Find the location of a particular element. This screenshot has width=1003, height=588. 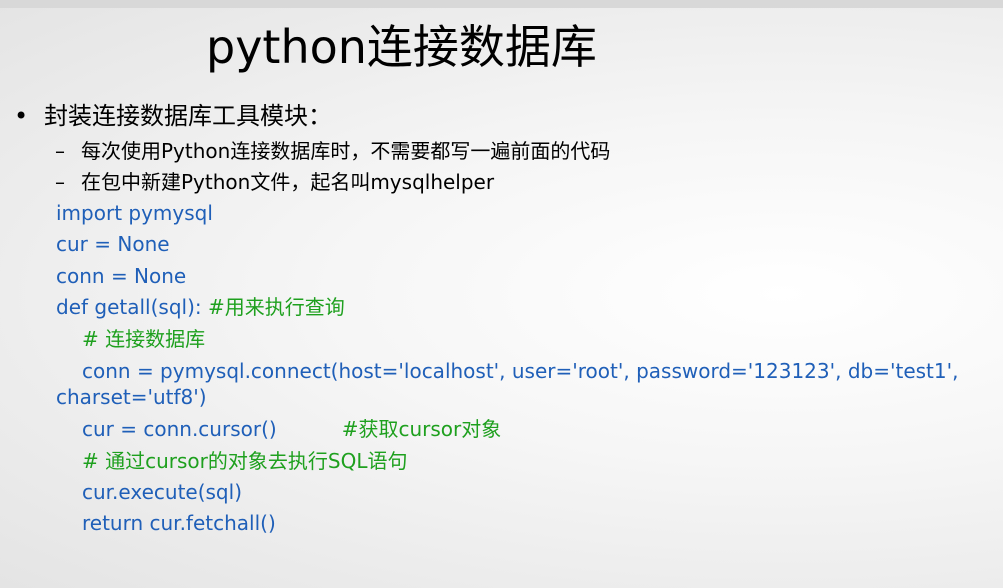

sub-item-1: – 每次使用Python连接数据库时，不需要都写一遍前面的代码 is located at coordinates (332, 151).